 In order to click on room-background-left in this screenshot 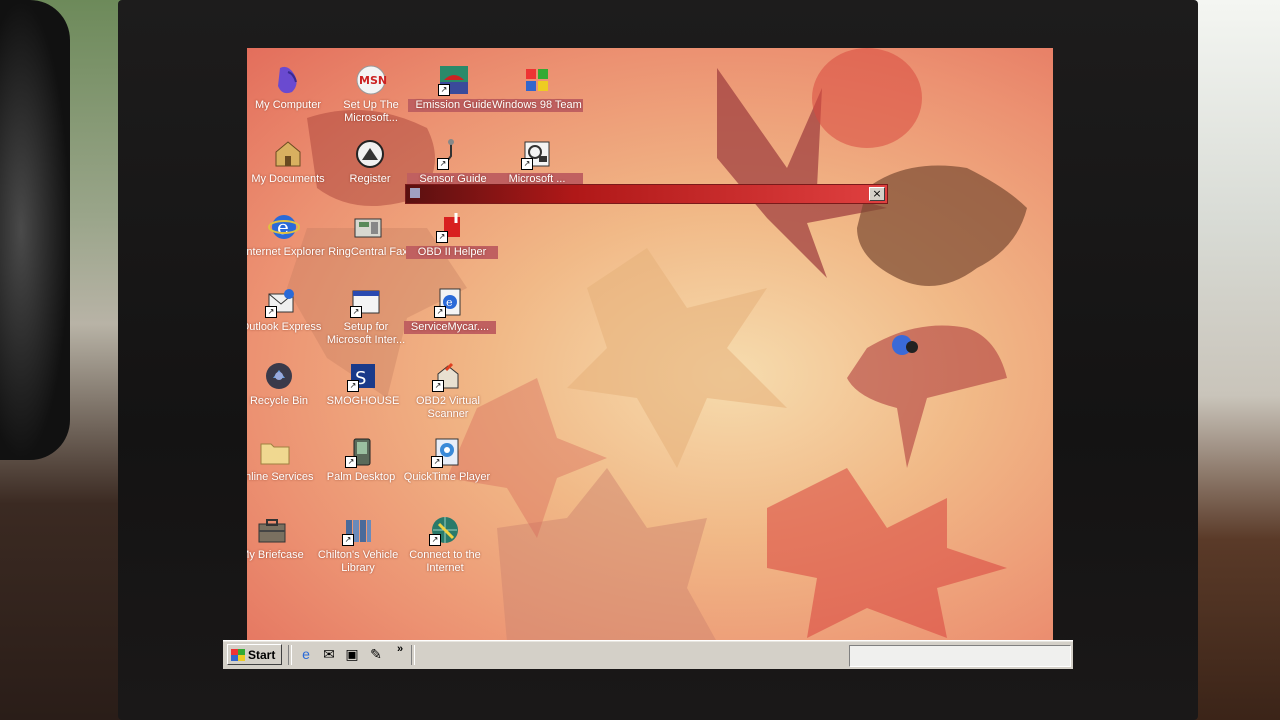, I will do `click(67, 360)`.